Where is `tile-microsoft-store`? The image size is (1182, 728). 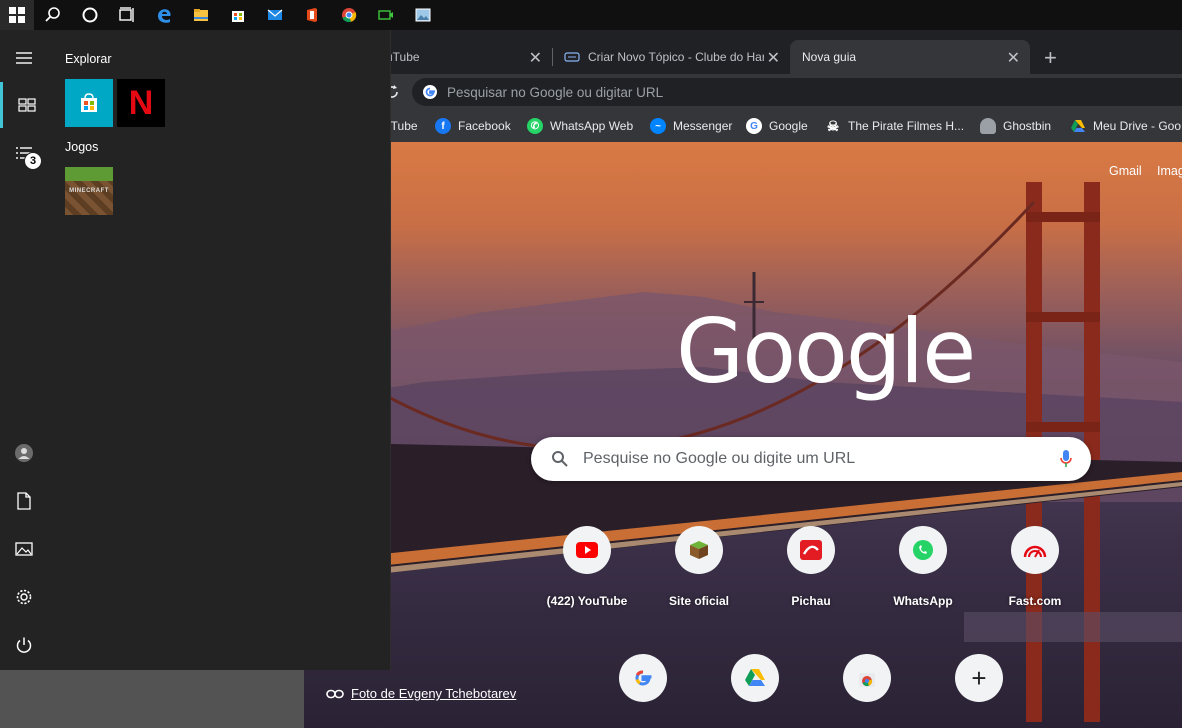
tile-microsoft-store is located at coordinates (89, 103).